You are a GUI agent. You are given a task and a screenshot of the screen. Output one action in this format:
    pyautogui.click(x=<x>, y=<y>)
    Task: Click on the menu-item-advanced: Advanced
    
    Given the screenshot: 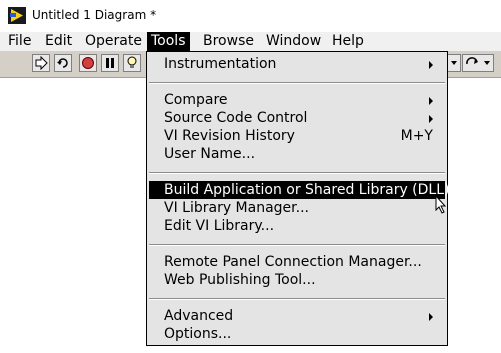 What is the action you would take?
    pyautogui.click(x=297, y=316)
    